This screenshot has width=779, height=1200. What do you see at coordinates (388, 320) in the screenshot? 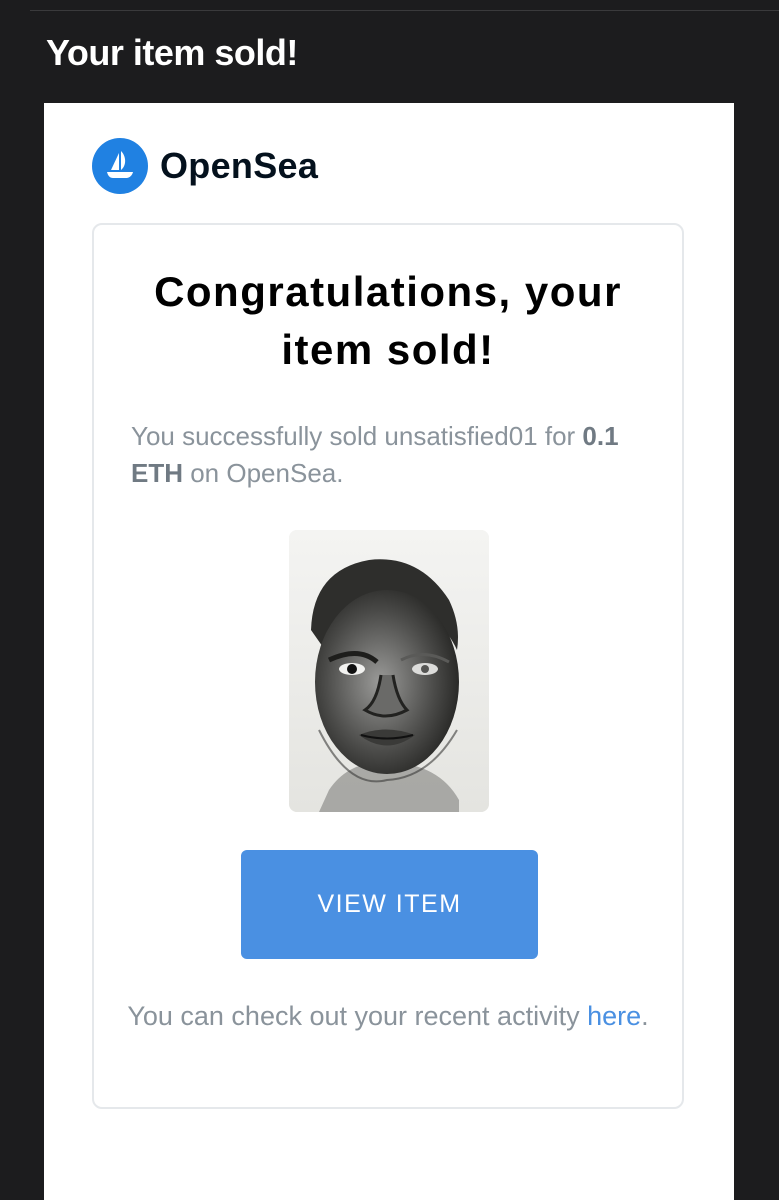
I see `congratulations-headline: Congratulations, your item sold!` at bounding box center [388, 320].